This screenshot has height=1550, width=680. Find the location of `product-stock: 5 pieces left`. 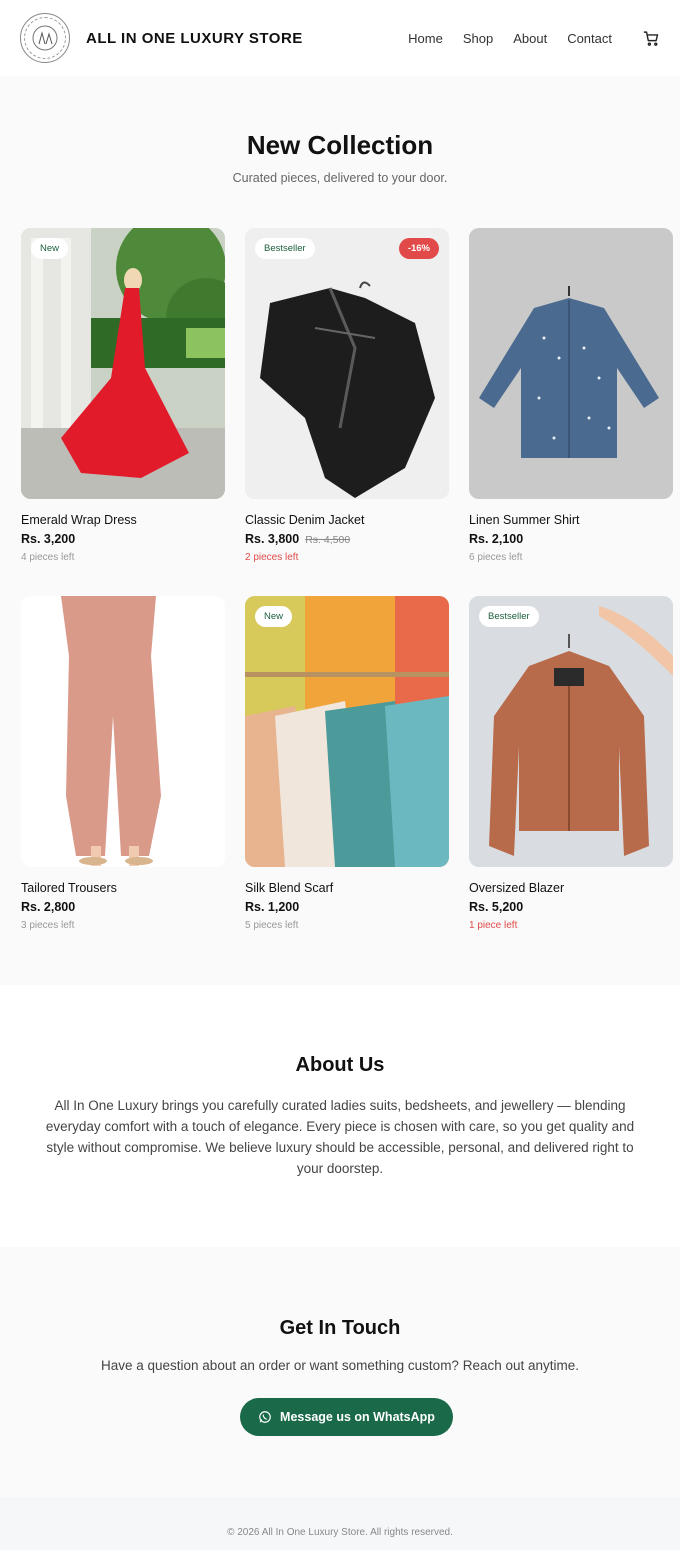

product-stock: 5 pieces left is located at coordinates (272, 925).